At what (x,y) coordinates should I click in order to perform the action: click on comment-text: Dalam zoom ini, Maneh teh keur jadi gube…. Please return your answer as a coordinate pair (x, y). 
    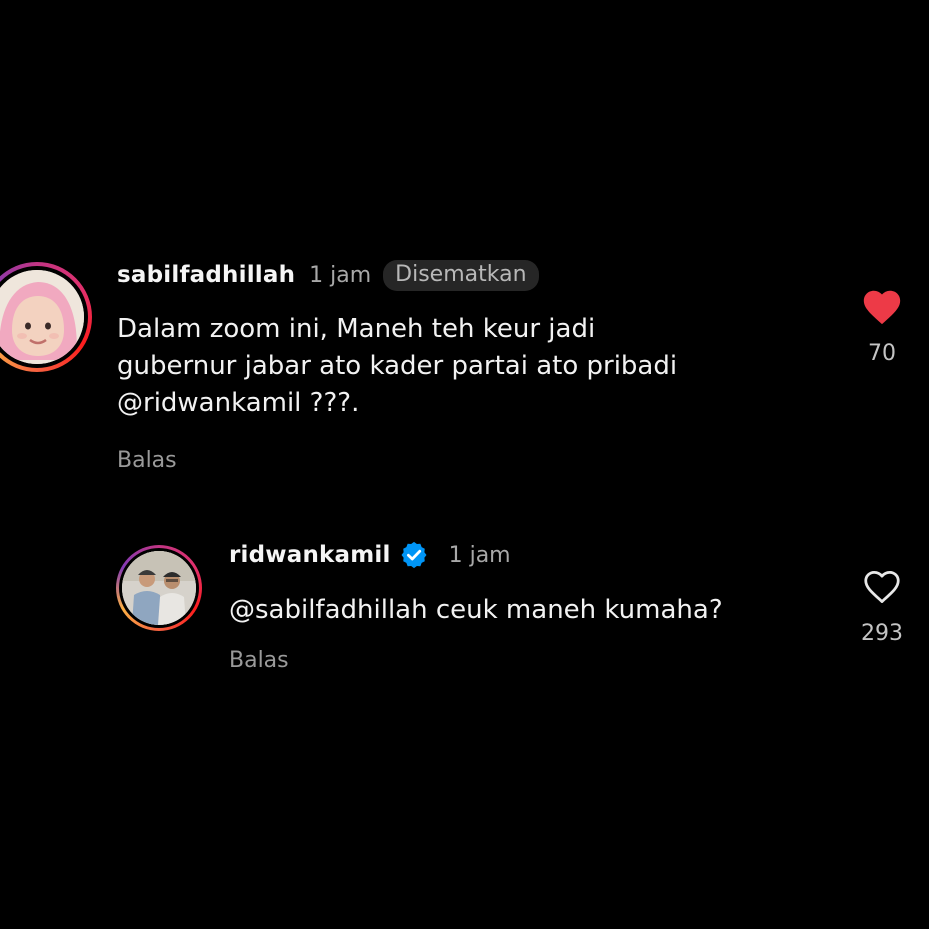
    Looking at the image, I should click on (397, 366).